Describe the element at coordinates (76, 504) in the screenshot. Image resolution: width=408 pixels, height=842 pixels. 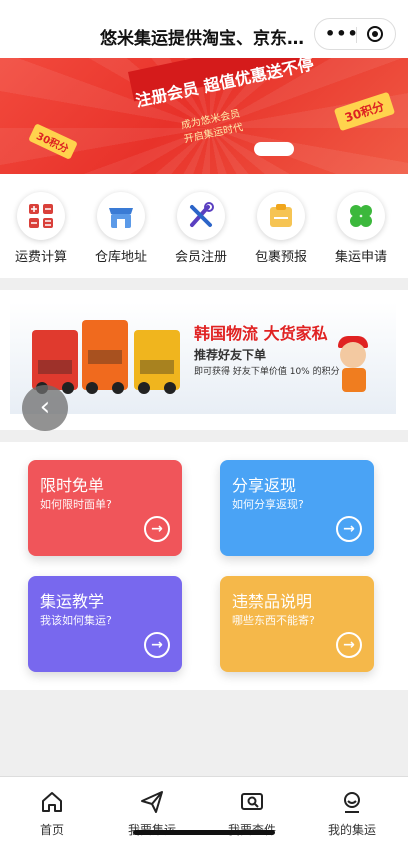
I see `card-subtitle: 如何限时面单?` at that location.